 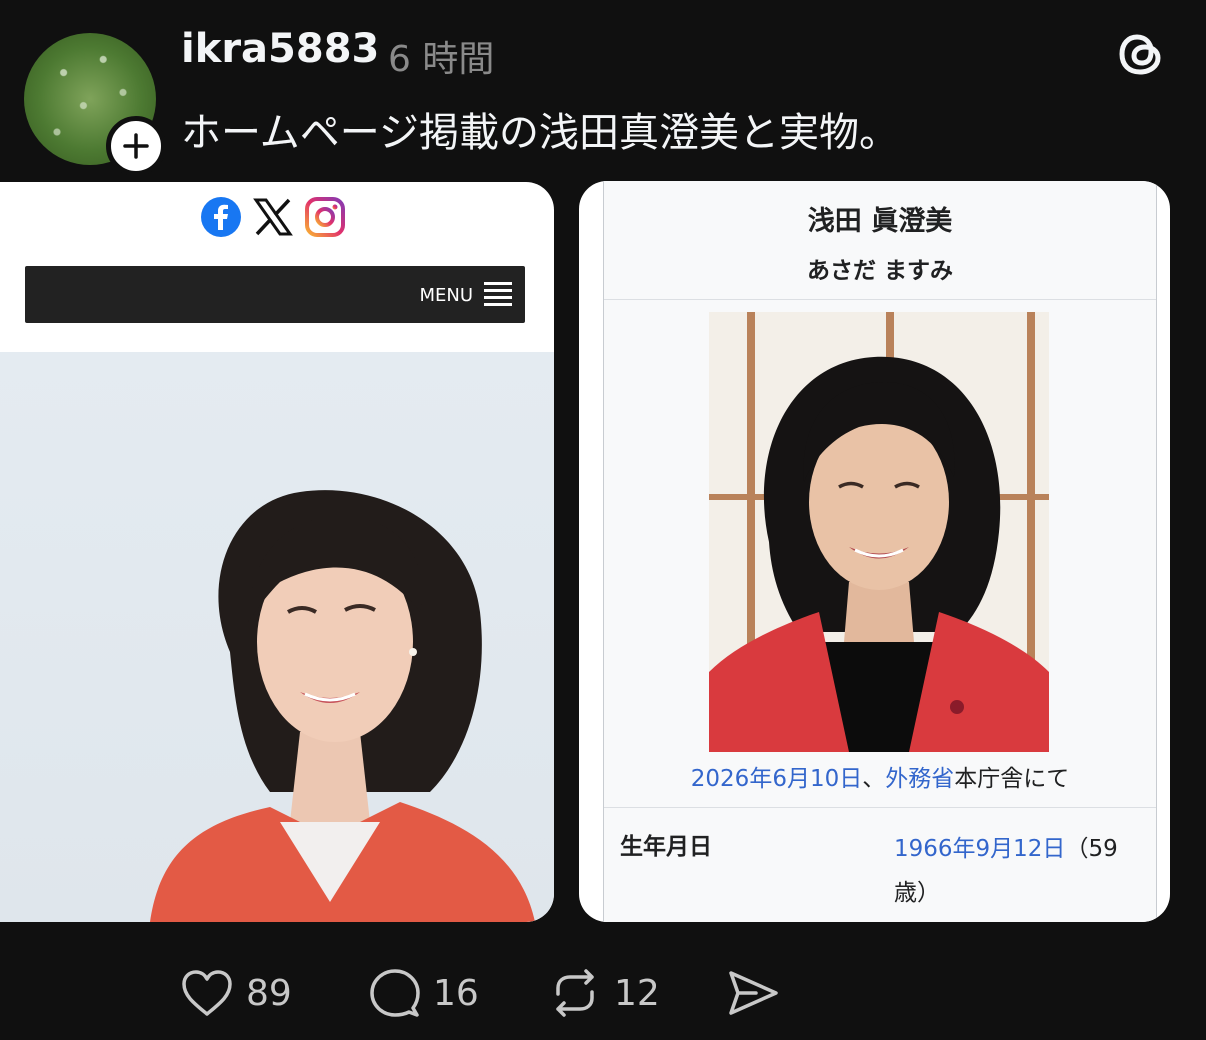 What do you see at coordinates (776, 779) in the screenshot?
I see `caption-date-link: 2026年6月10日` at bounding box center [776, 779].